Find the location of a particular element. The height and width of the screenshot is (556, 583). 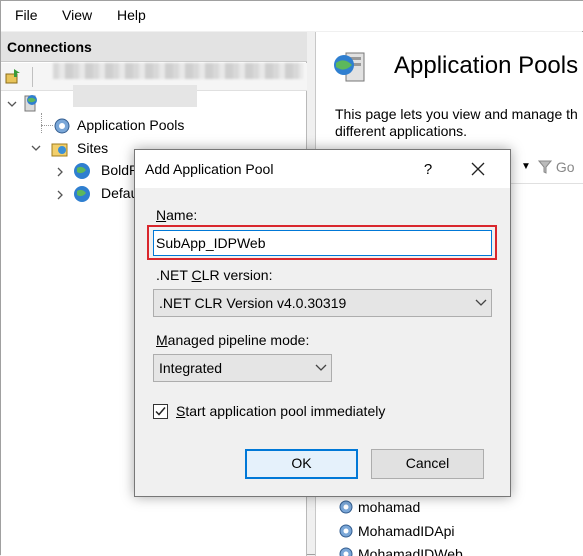

close-icon is located at coordinates (478, 169).